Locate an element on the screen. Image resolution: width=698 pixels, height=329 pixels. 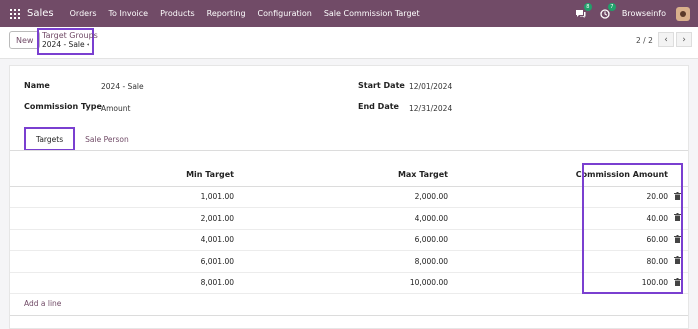
tab-sale-person: Sale Person is located at coordinates (107, 139).